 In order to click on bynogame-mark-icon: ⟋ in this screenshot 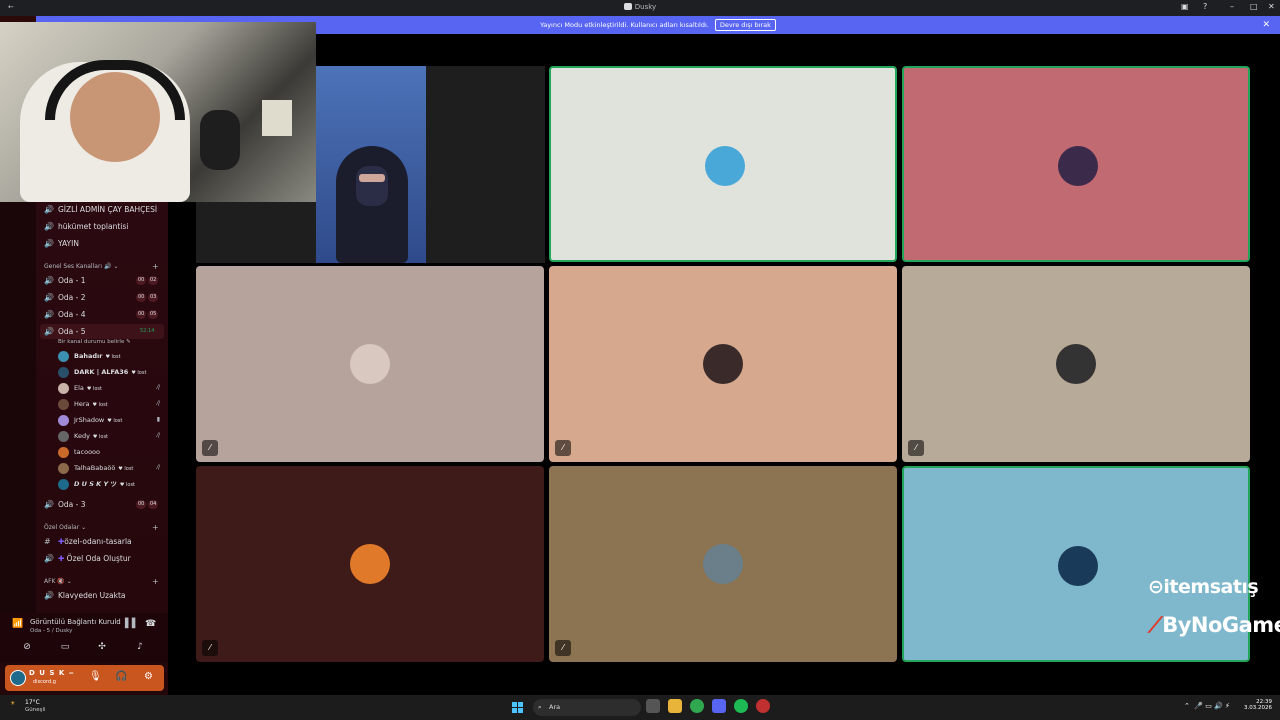, I will do `click(1155, 625)`.